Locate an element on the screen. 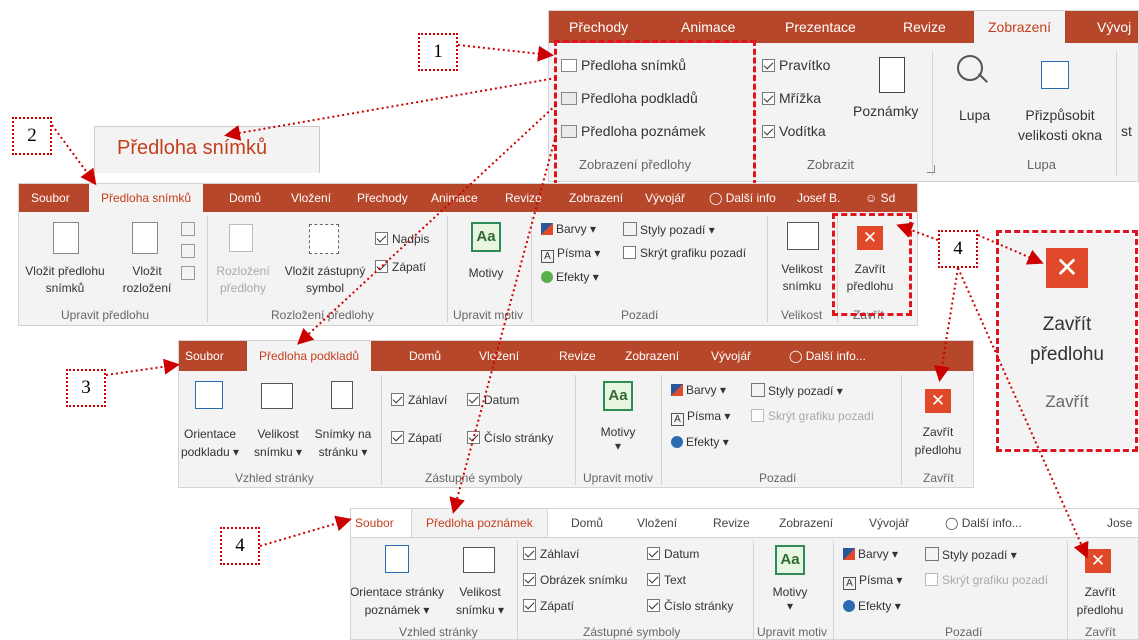 This screenshot has width=1139, height=640. tab-predloha-podkladu: Předloha podkladů is located at coordinates (309, 356).